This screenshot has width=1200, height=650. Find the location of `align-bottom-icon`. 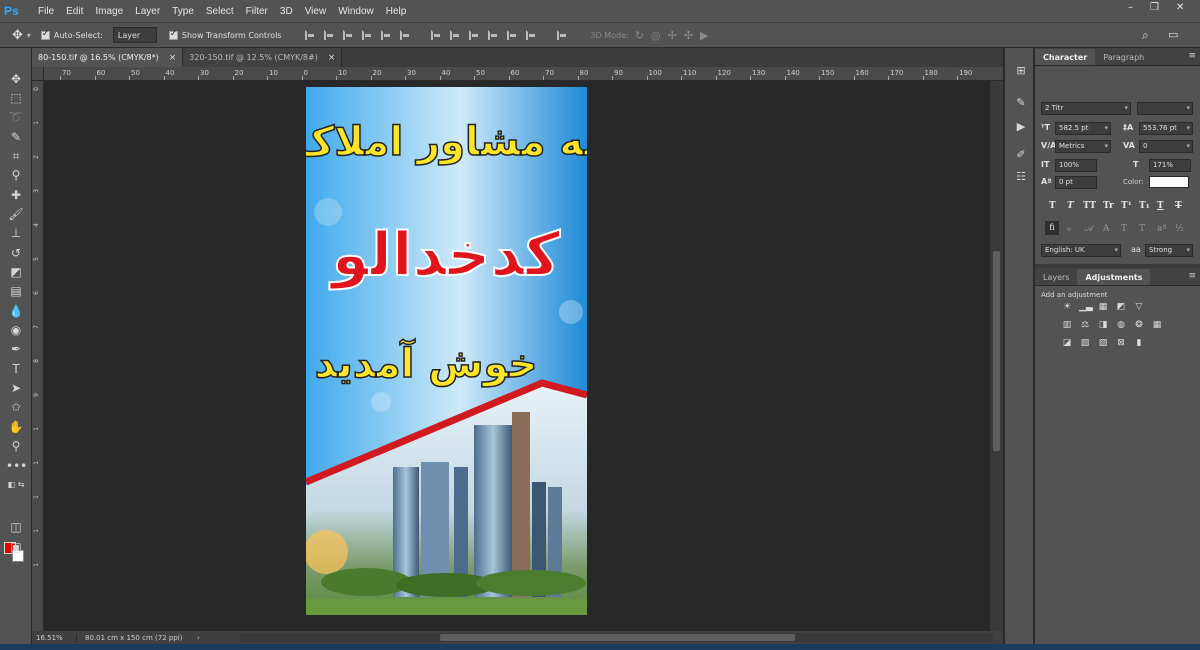

align-bottom-icon is located at coordinates (348, 35).